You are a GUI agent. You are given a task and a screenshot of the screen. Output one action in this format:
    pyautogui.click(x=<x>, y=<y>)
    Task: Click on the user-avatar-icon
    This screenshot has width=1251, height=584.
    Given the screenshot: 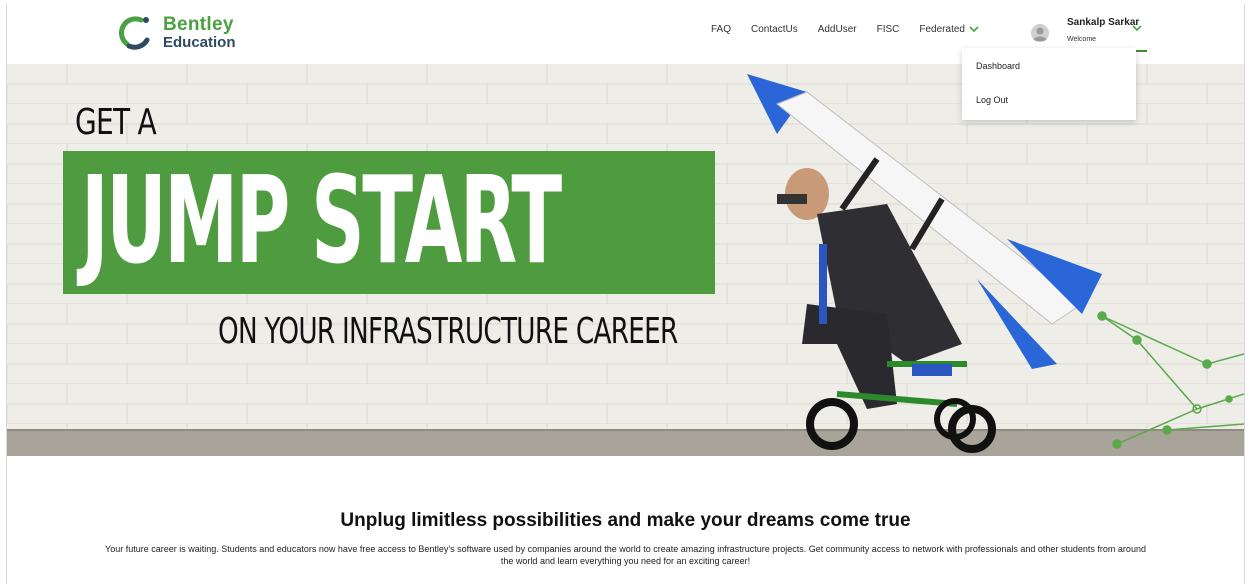 What is the action you would take?
    pyautogui.click(x=1040, y=34)
    